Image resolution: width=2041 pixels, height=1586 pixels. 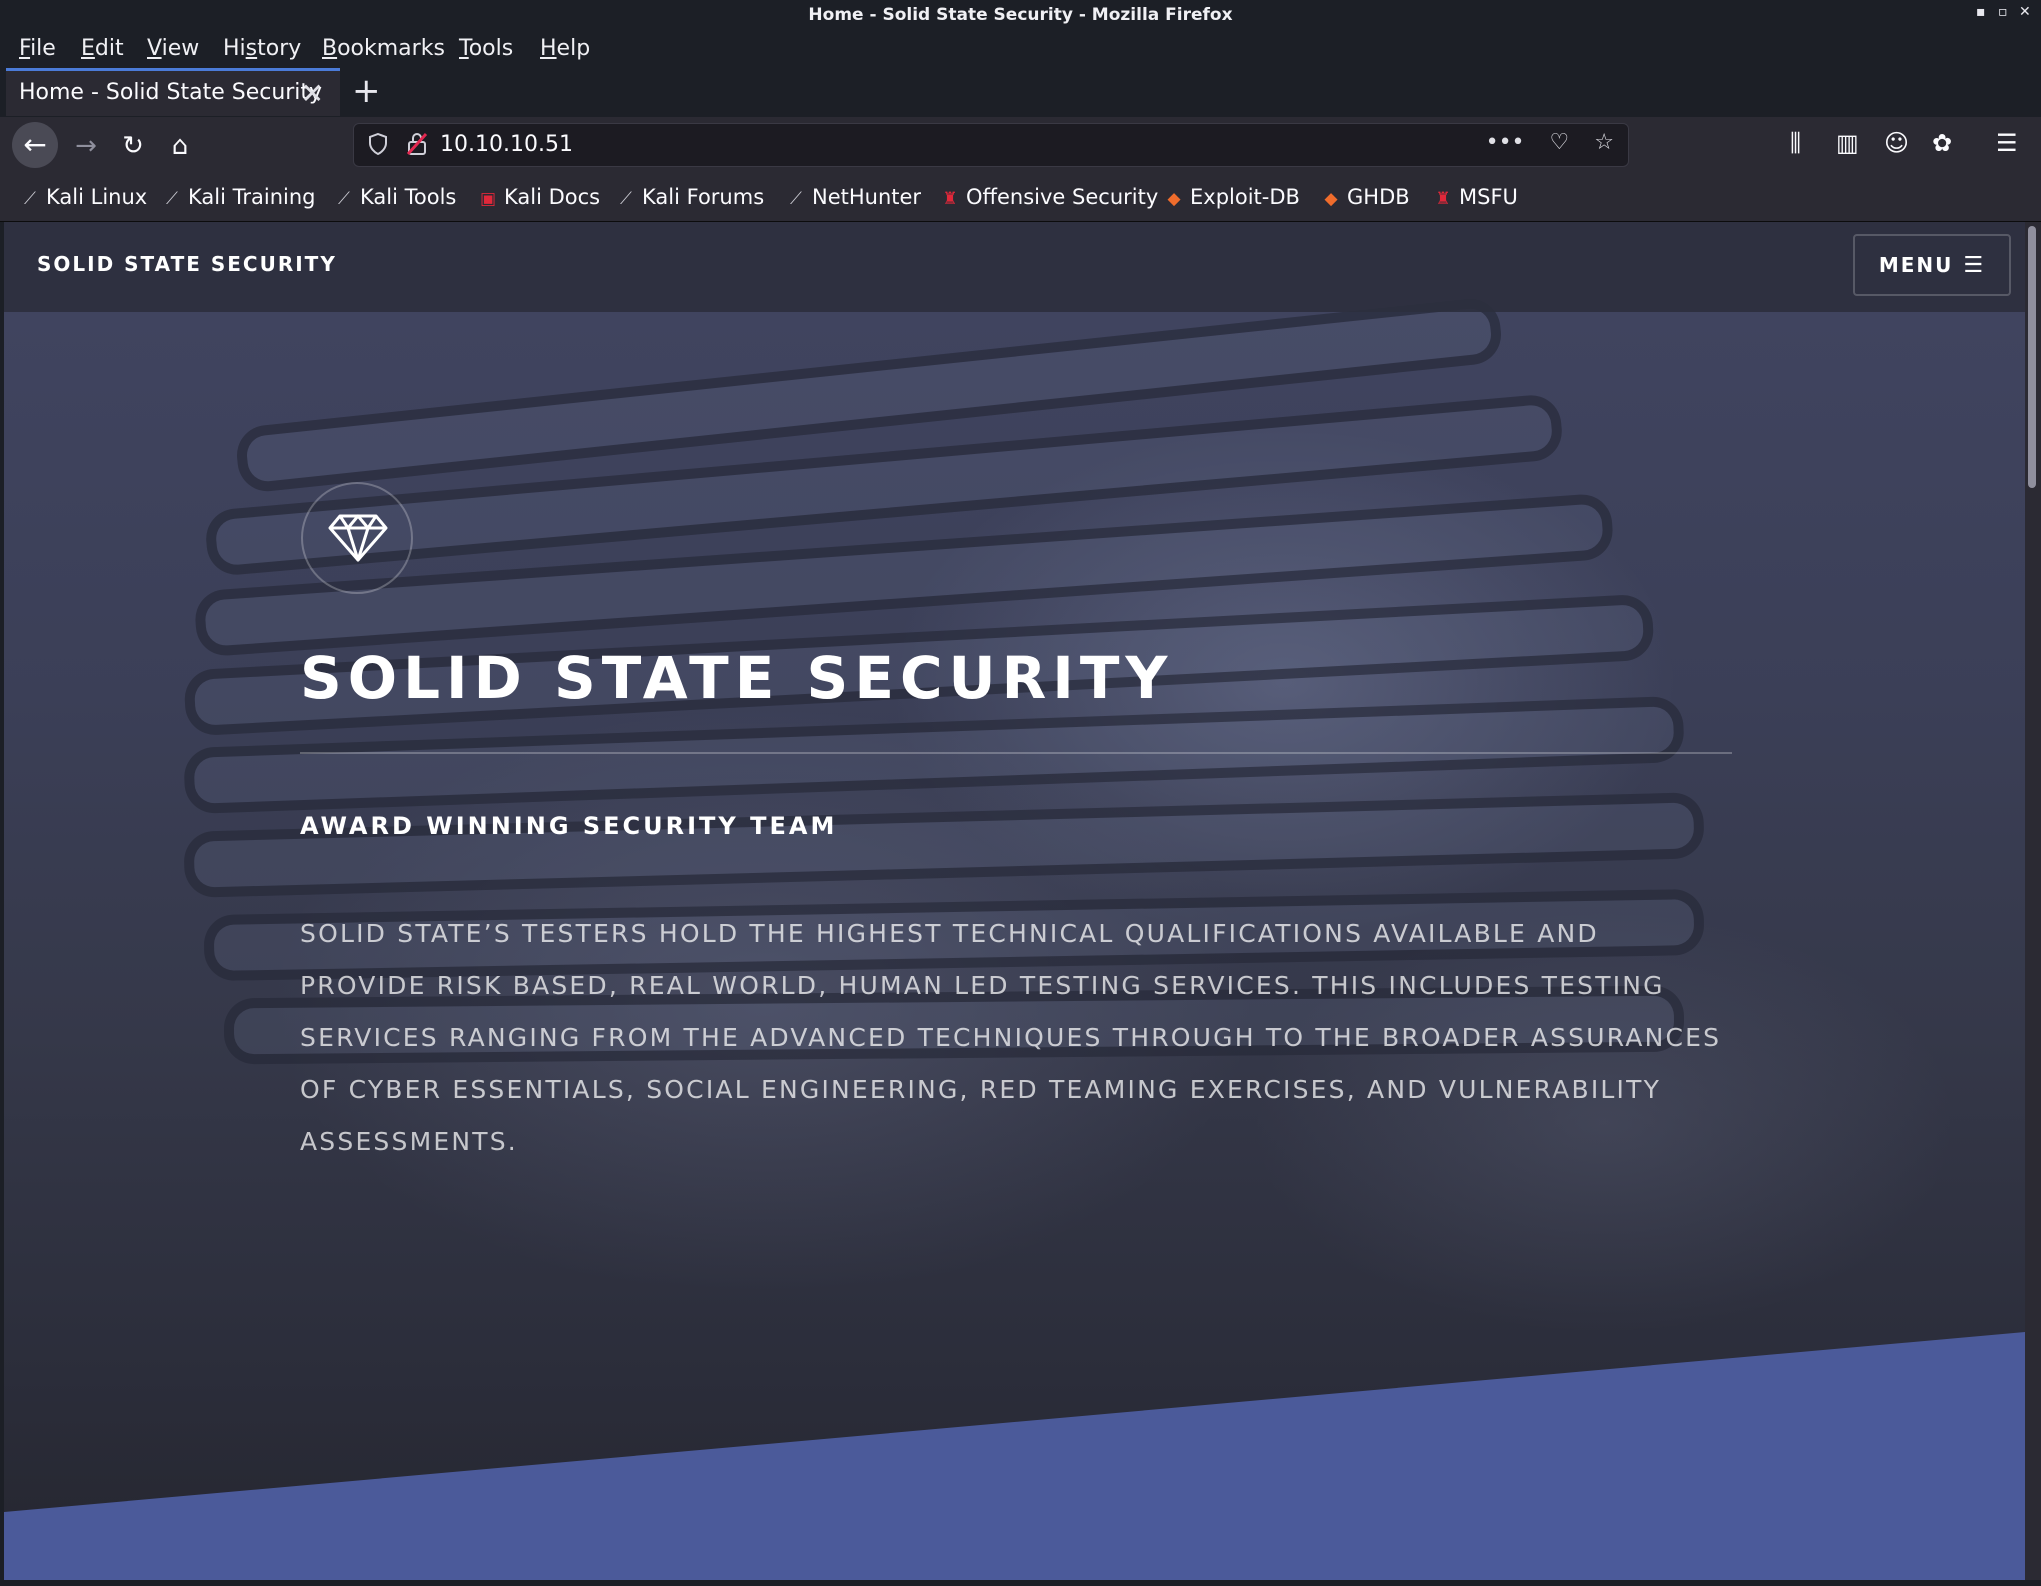 What do you see at coordinates (312, 93) in the screenshot?
I see `close-tab-icon: ✕` at bounding box center [312, 93].